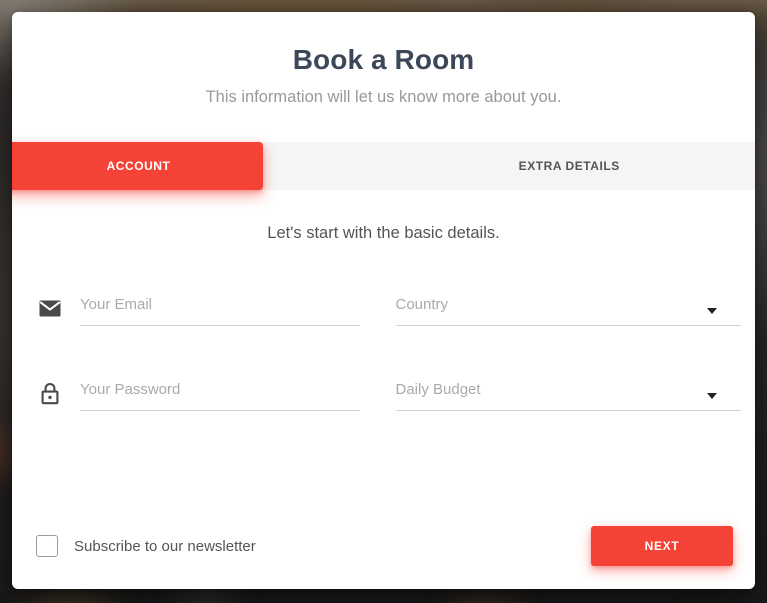 The image size is (767, 603). I want to click on envelope-icon, so click(50, 308).